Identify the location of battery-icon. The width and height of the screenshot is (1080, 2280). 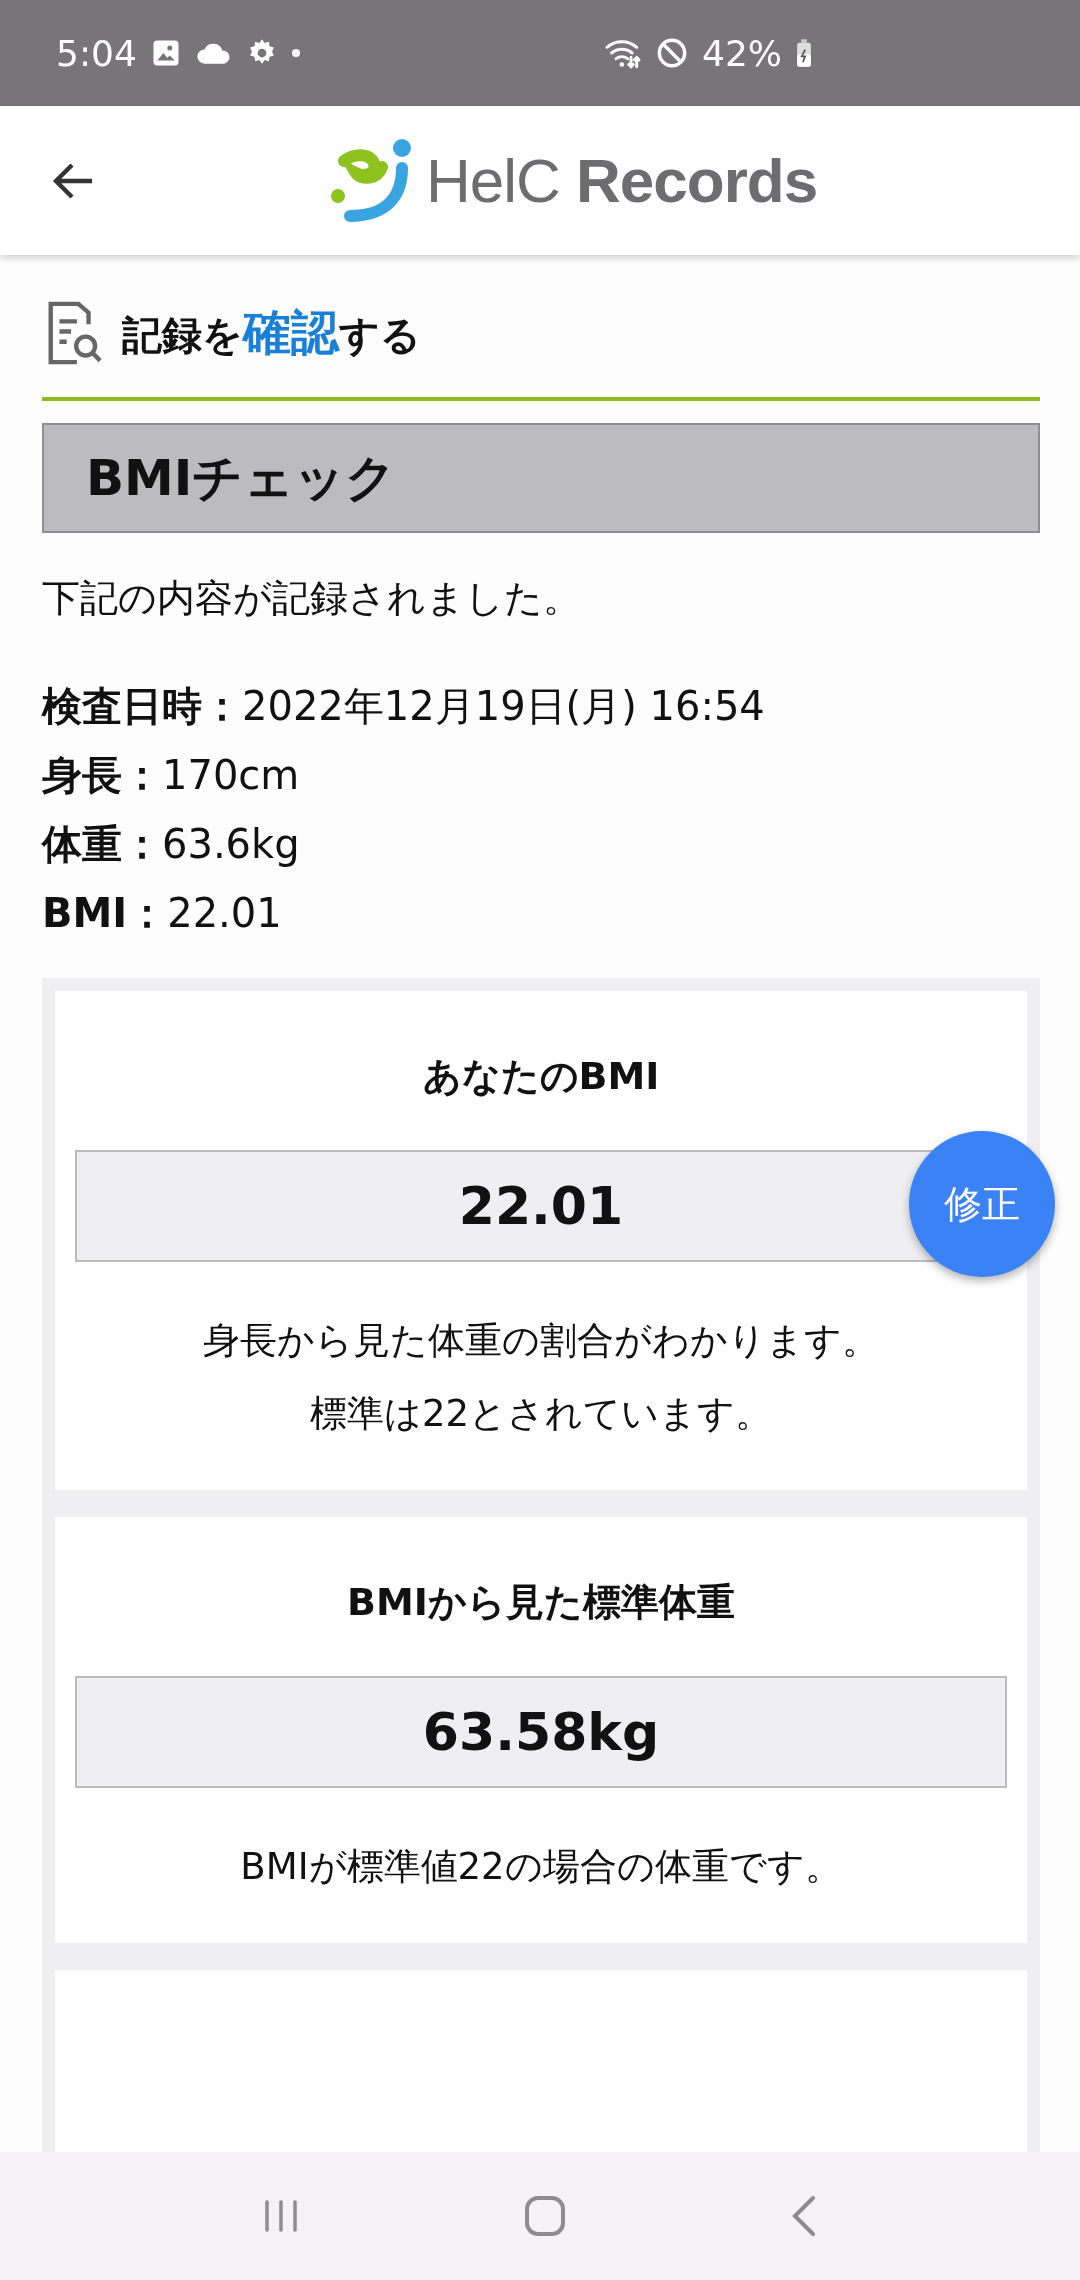
(804, 53).